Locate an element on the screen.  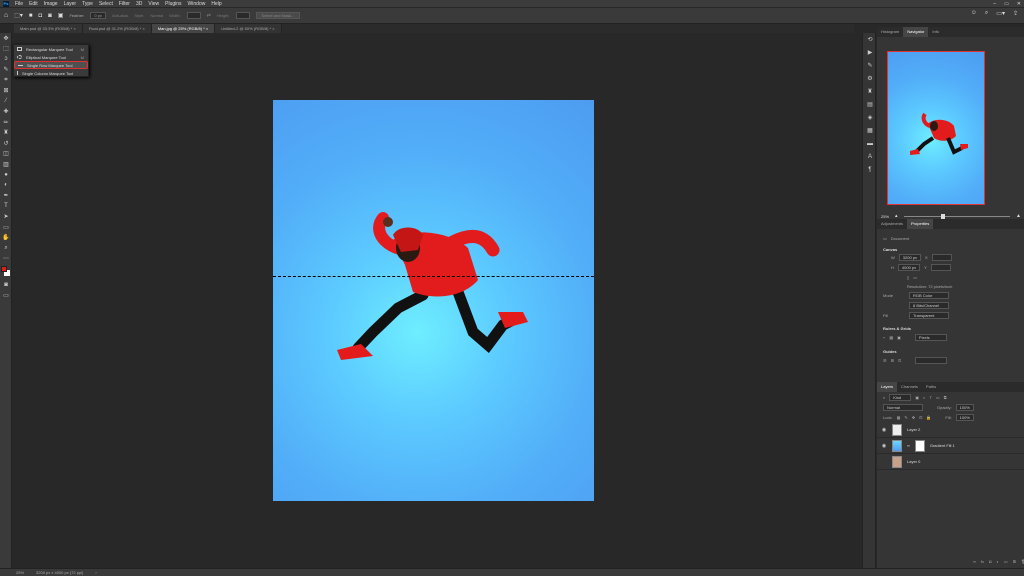
navigator-zoom-value: 25% is located at coordinates (885, 216).